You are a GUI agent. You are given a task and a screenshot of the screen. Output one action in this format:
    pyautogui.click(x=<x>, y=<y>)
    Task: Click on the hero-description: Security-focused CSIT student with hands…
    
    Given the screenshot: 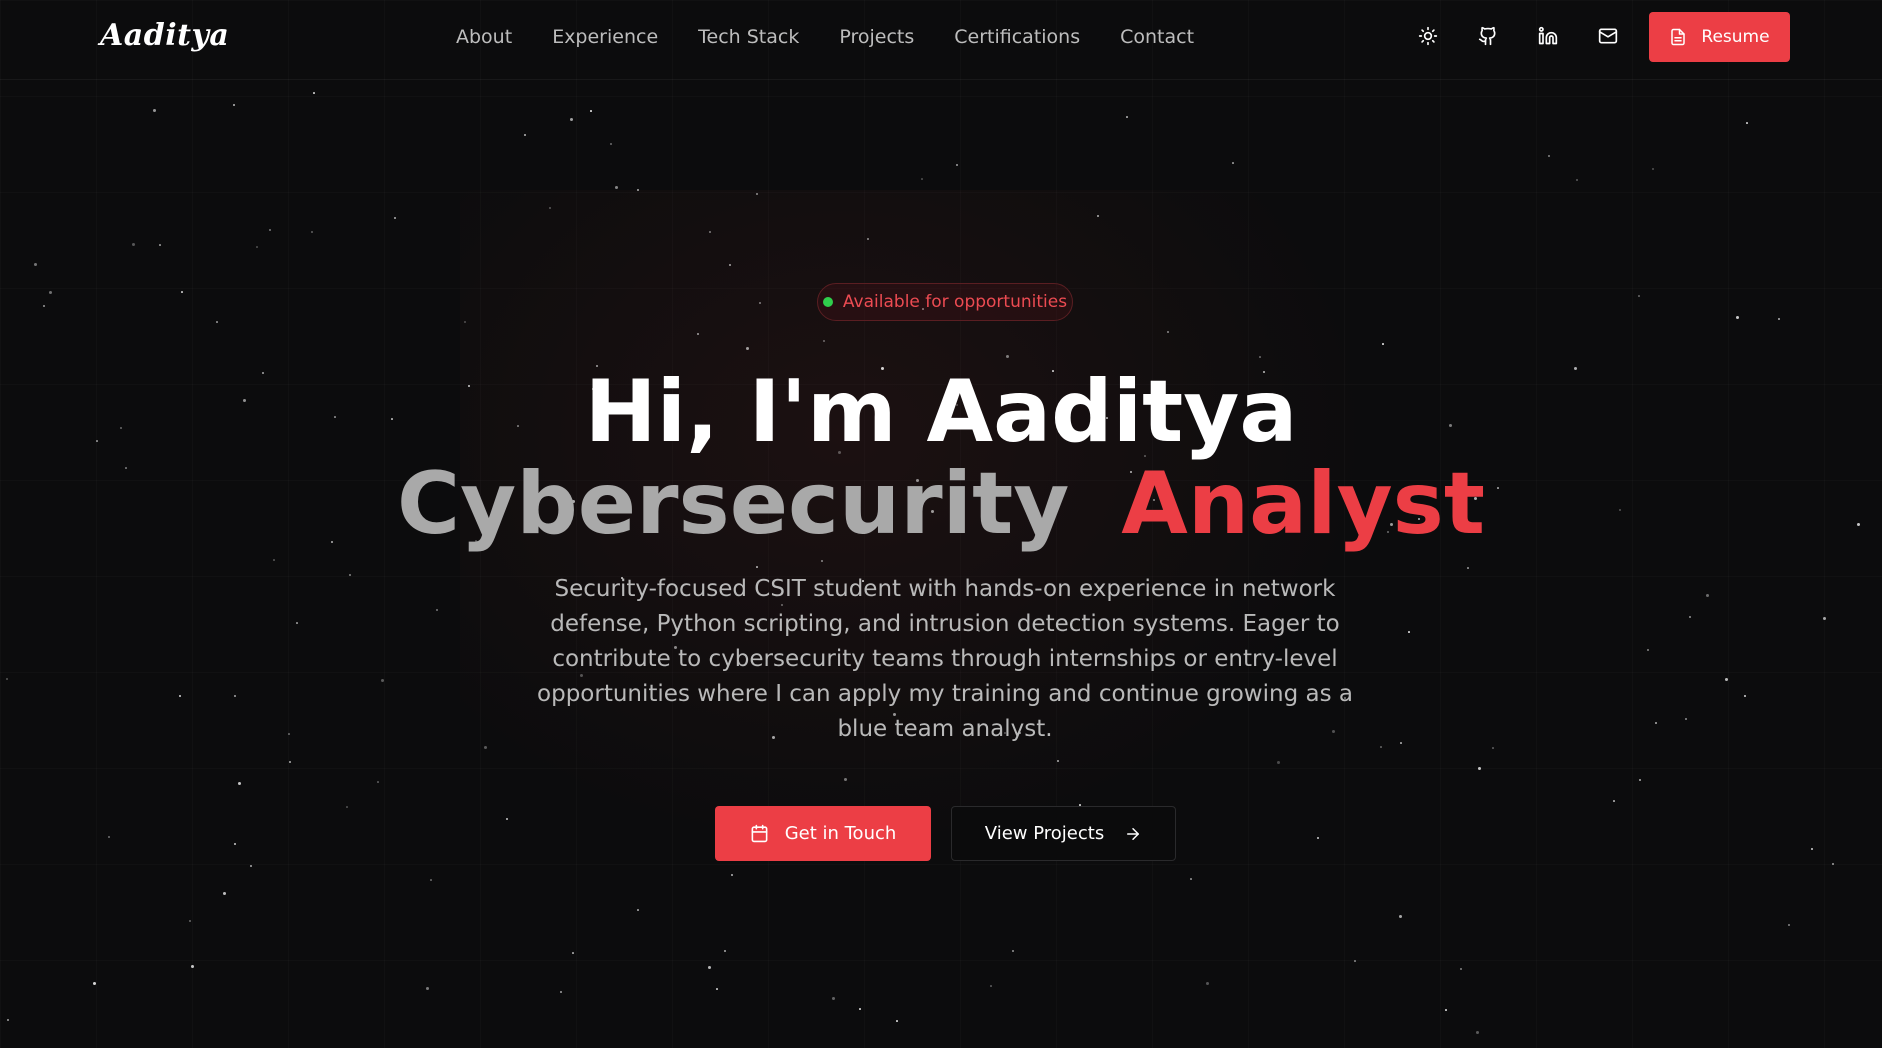 What is the action you would take?
    pyautogui.click(x=945, y=659)
    